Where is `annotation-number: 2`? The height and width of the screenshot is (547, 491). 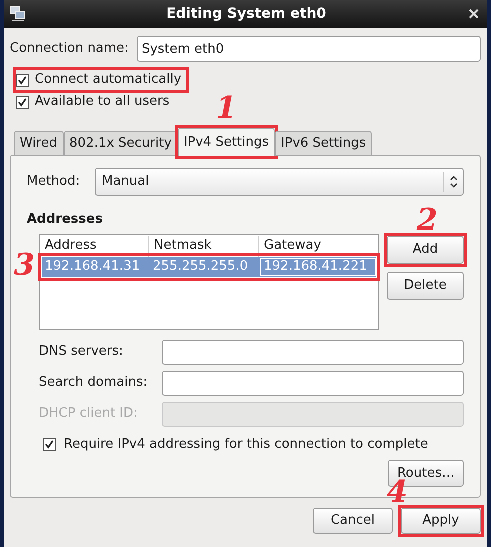
annotation-number: 2 is located at coordinates (427, 221).